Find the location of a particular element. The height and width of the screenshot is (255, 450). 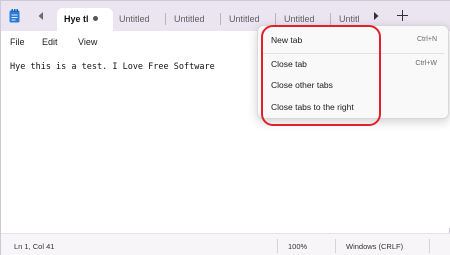

menu-file: File is located at coordinates (17, 42).